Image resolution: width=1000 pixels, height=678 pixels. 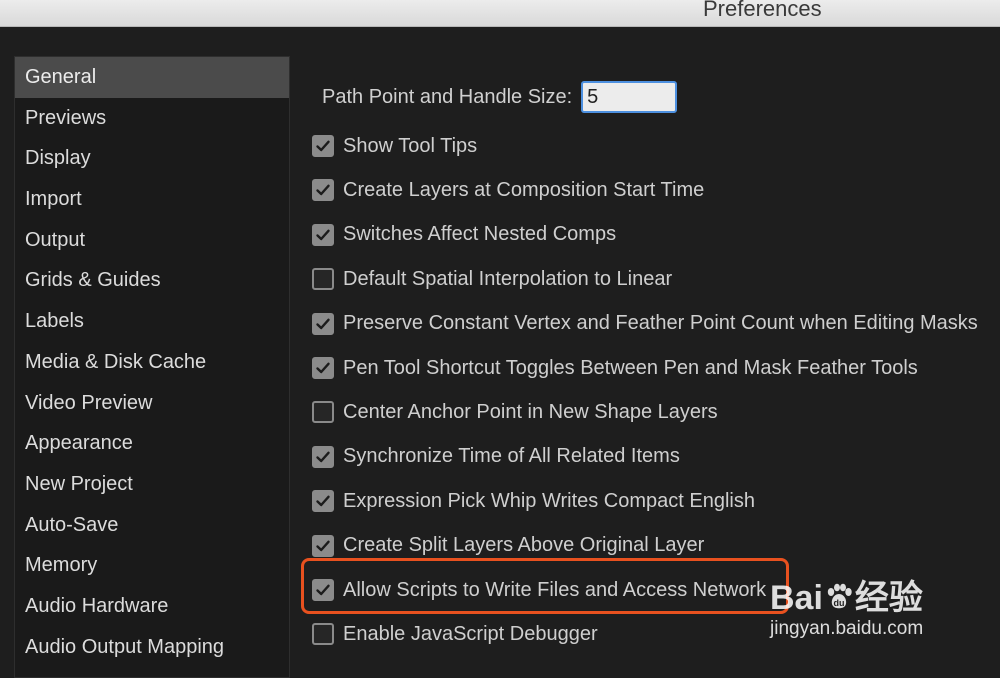 I want to click on option-create-split-layers-above-original-layer: Create Split Layers Above Original Layer, so click(x=508, y=546).